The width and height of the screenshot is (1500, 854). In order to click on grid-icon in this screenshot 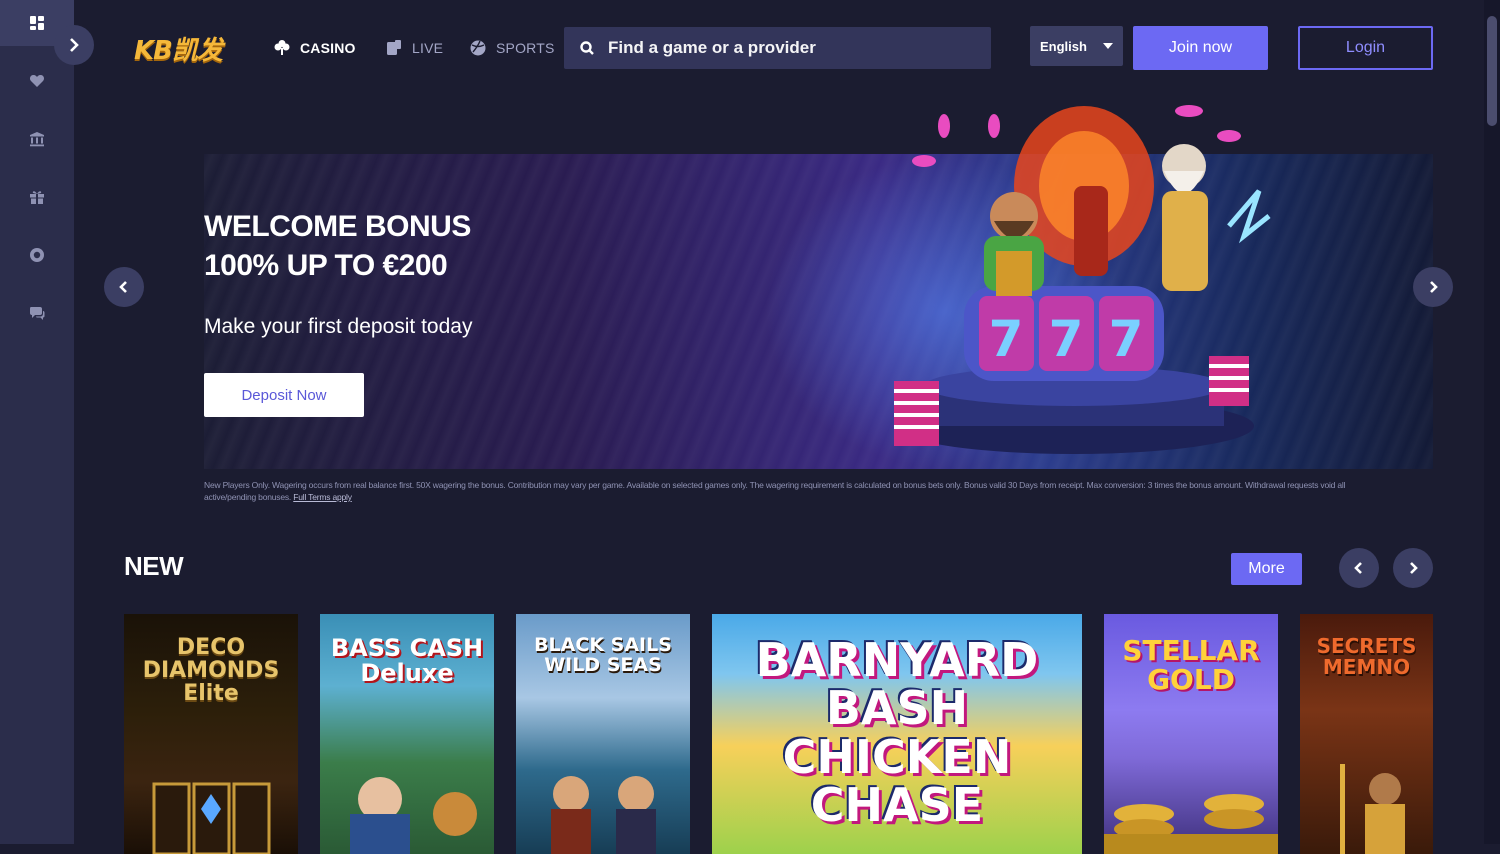, I will do `click(37, 23)`.